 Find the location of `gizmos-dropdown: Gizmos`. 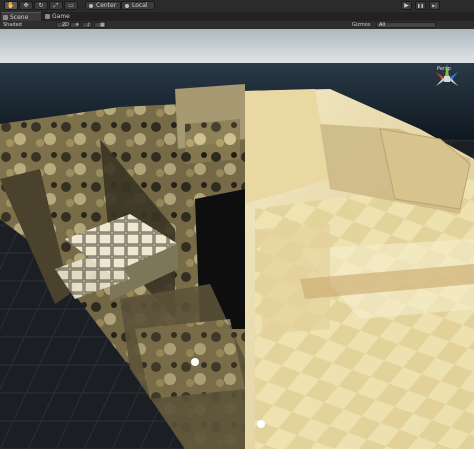

gizmos-dropdown: Gizmos is located at coordinates (361, 25).